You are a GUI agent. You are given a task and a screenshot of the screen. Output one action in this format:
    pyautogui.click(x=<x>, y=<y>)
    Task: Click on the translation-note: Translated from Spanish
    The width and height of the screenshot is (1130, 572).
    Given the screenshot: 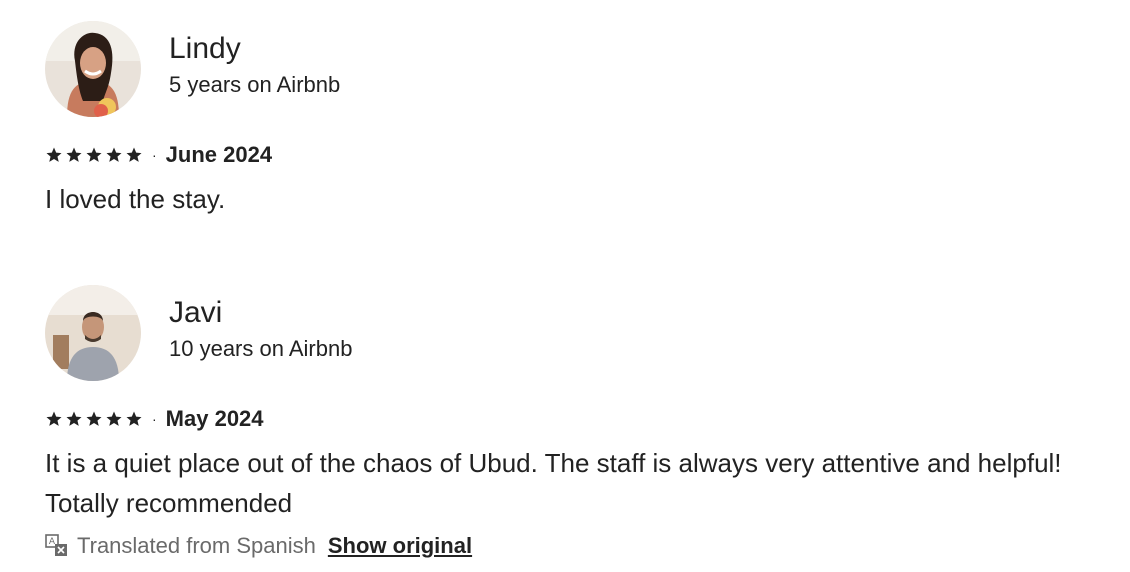 What is the action you would take?
    pyautogui.click(x=196, y=545)
    